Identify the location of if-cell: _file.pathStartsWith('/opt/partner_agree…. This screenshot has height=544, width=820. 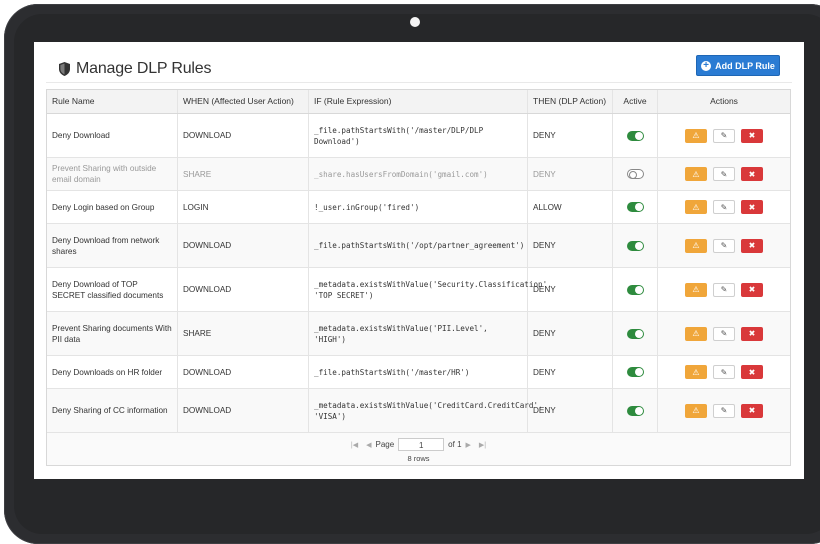
(418, 245).